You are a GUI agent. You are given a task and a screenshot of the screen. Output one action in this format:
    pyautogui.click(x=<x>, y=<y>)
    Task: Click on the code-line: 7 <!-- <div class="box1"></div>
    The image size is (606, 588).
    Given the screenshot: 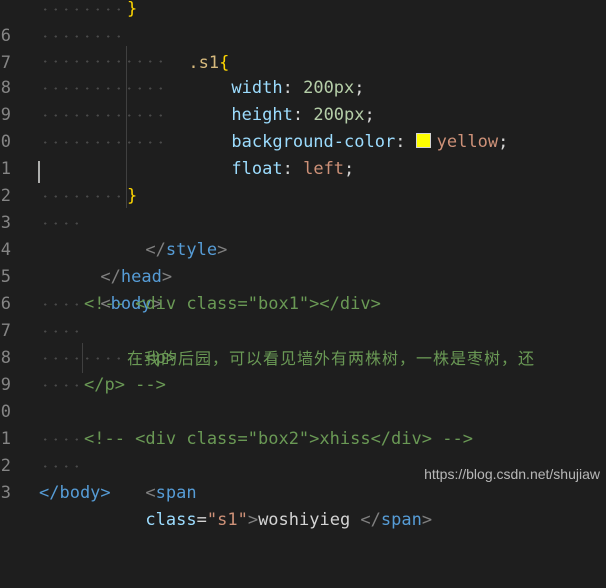 What is the action you would take?
    pyautogui.click(x=303, y=316)
    